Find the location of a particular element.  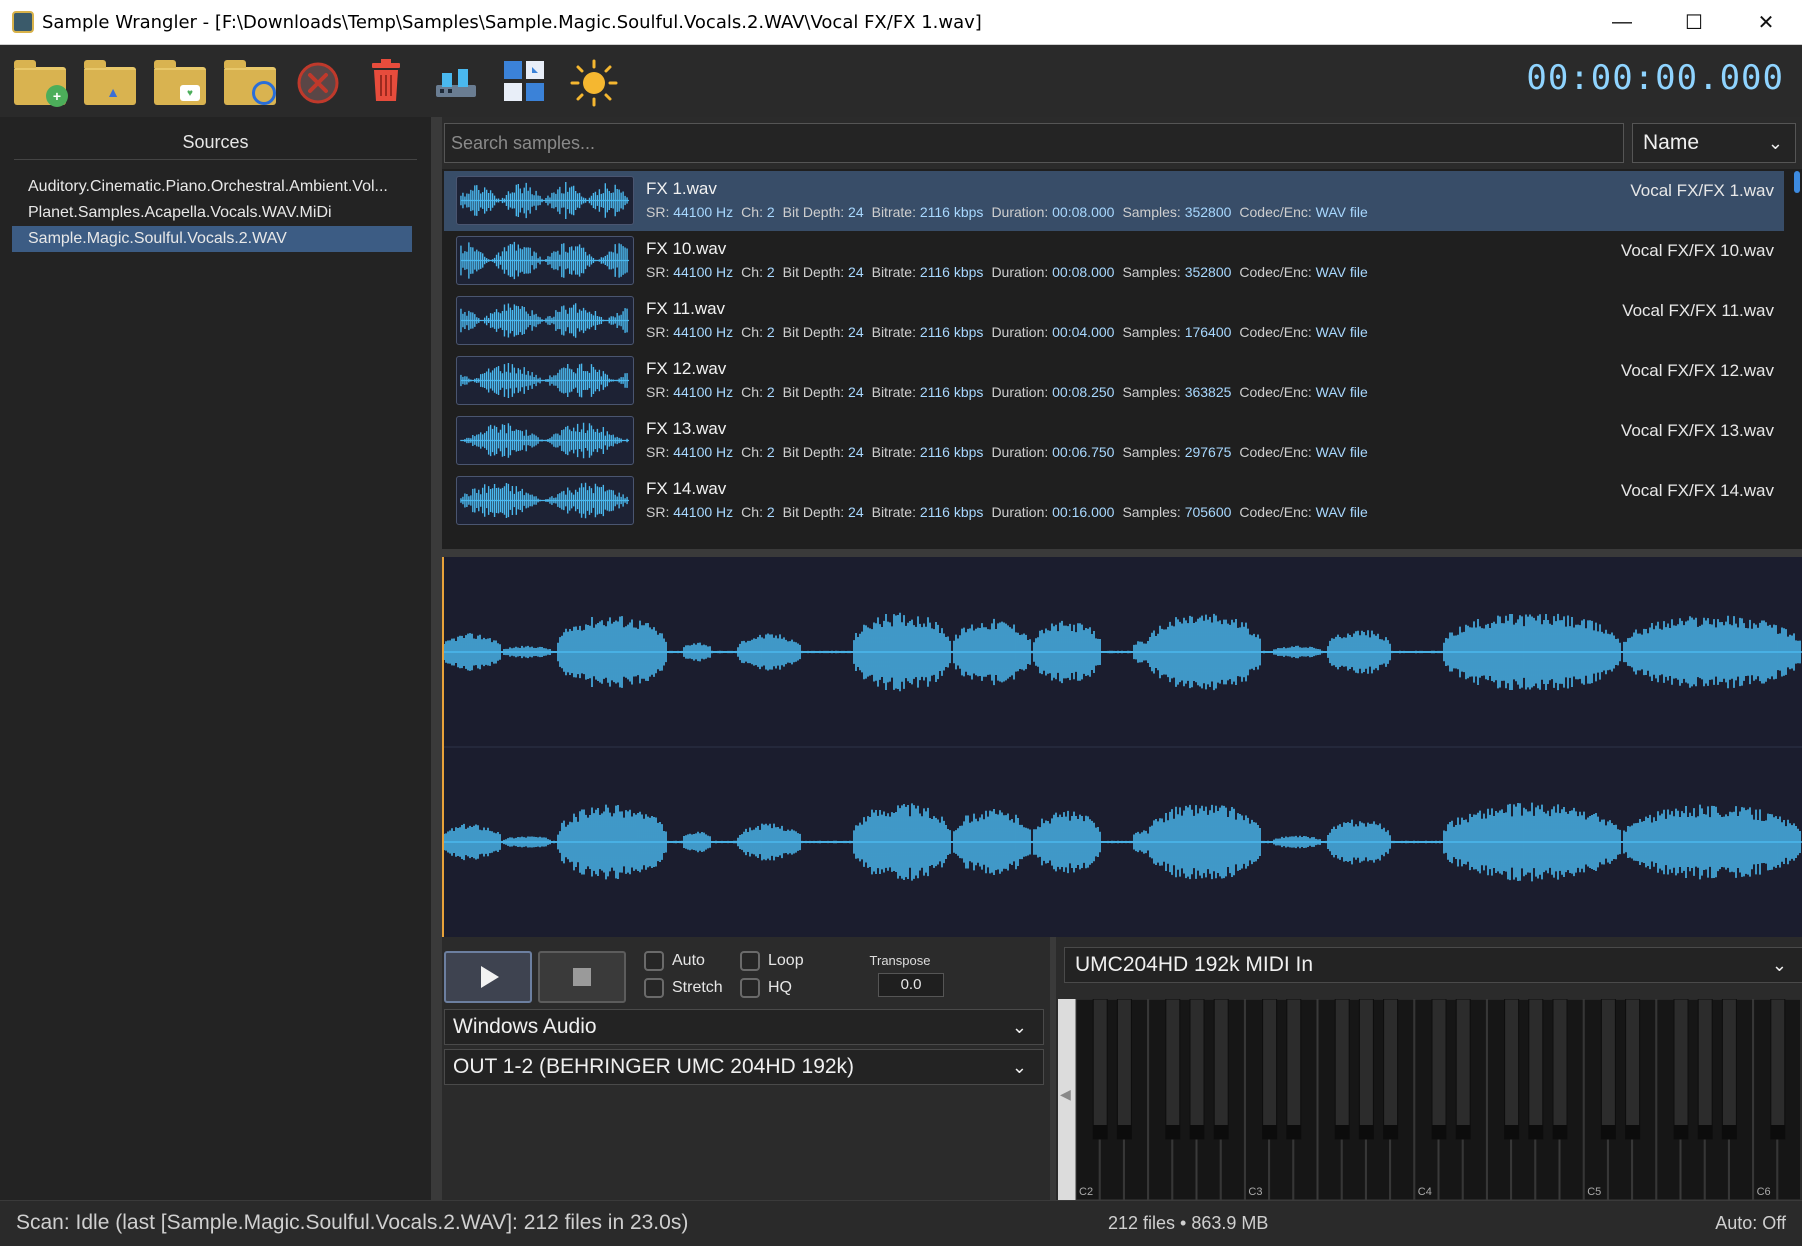

rescan-folder-button is located at coordinates (250, 82).